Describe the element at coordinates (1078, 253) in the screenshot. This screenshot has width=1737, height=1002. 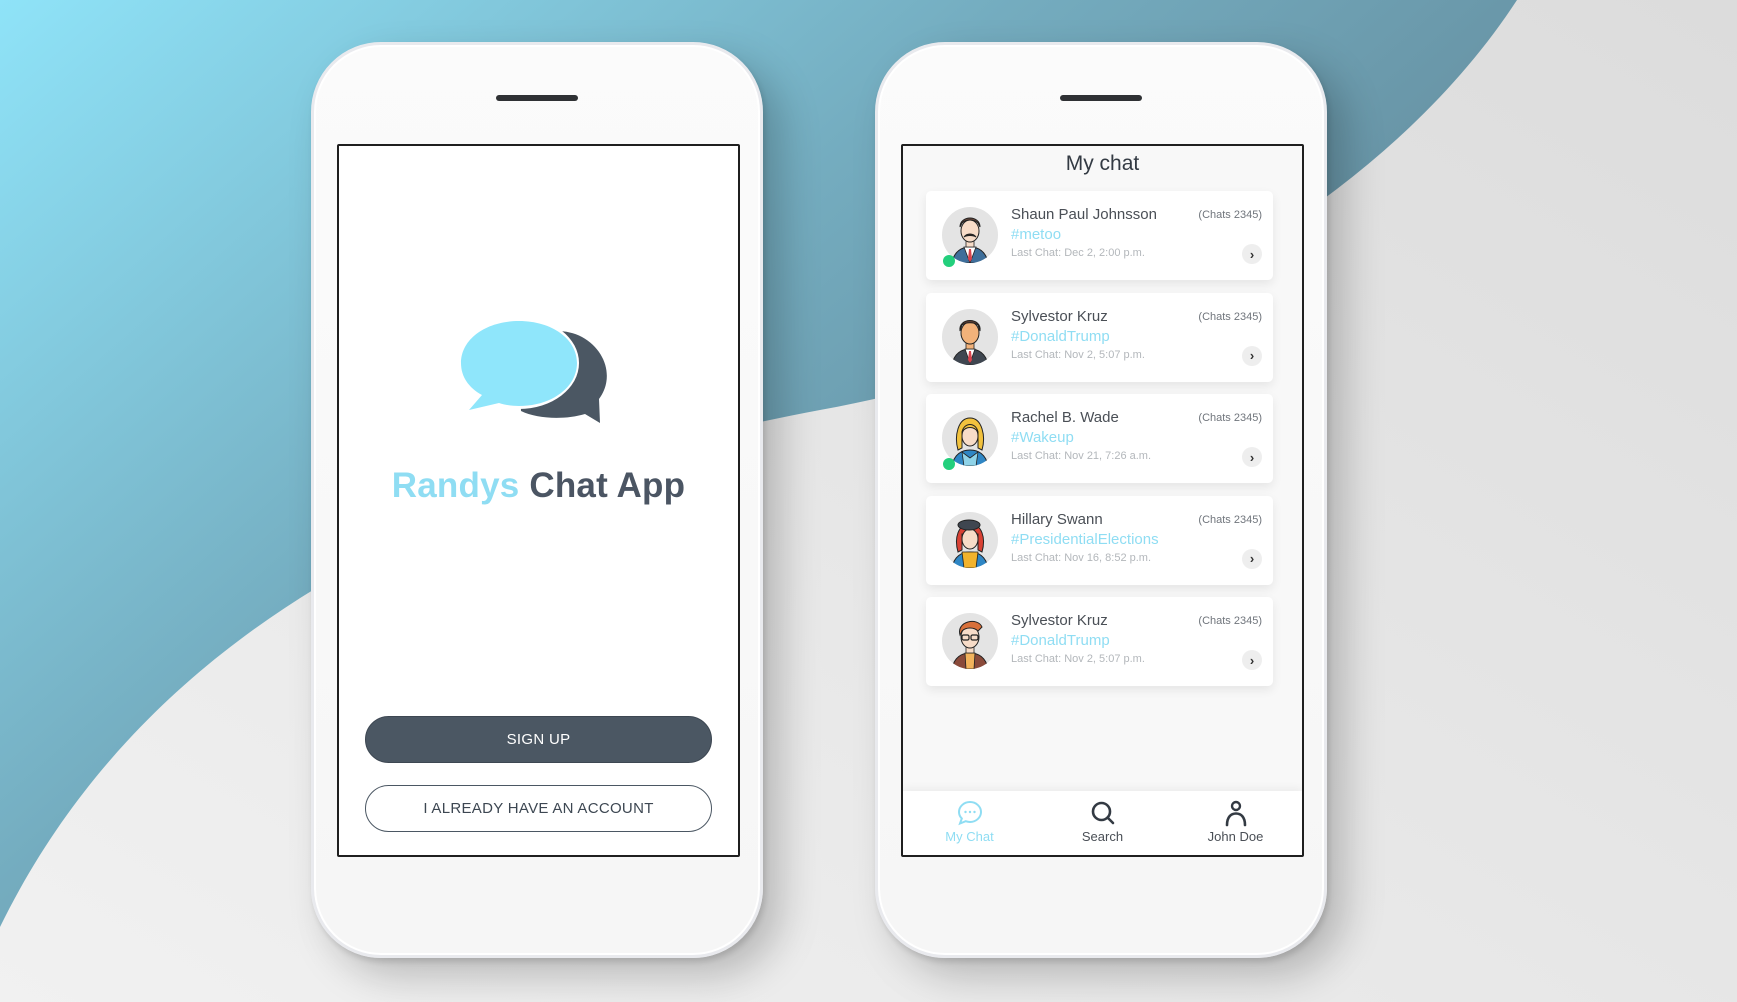
I see `last-chat-time: Last Chat: Dec 2, 2:00 p.m.` at that location.